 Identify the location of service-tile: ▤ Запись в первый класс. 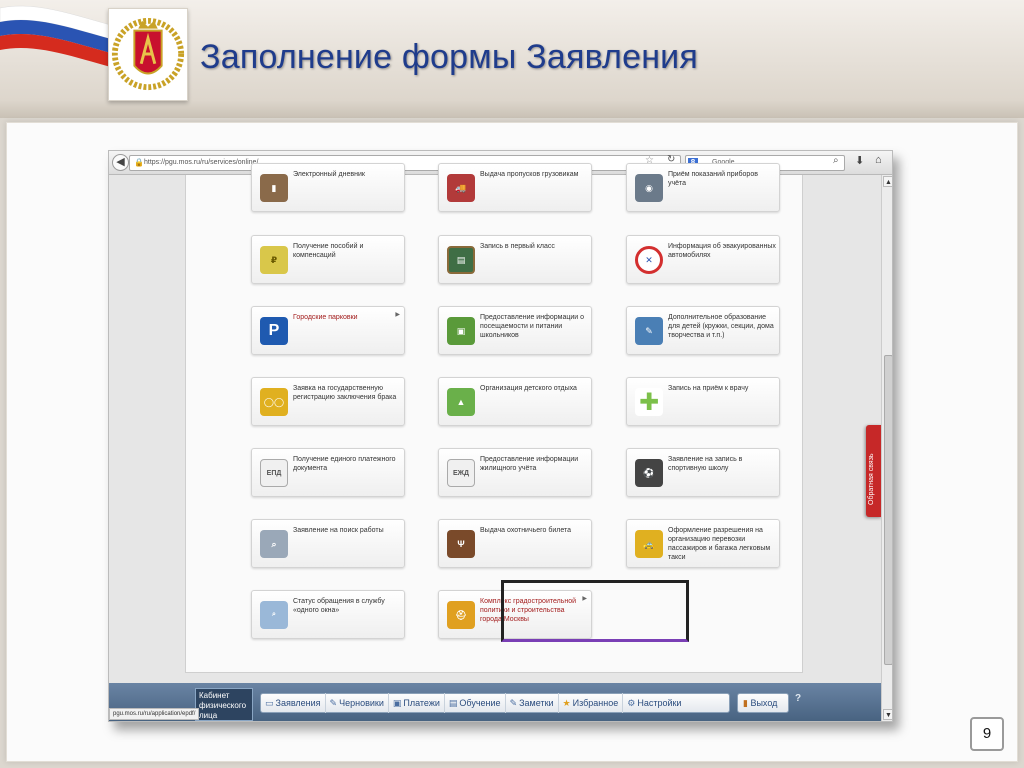
(515, 259).